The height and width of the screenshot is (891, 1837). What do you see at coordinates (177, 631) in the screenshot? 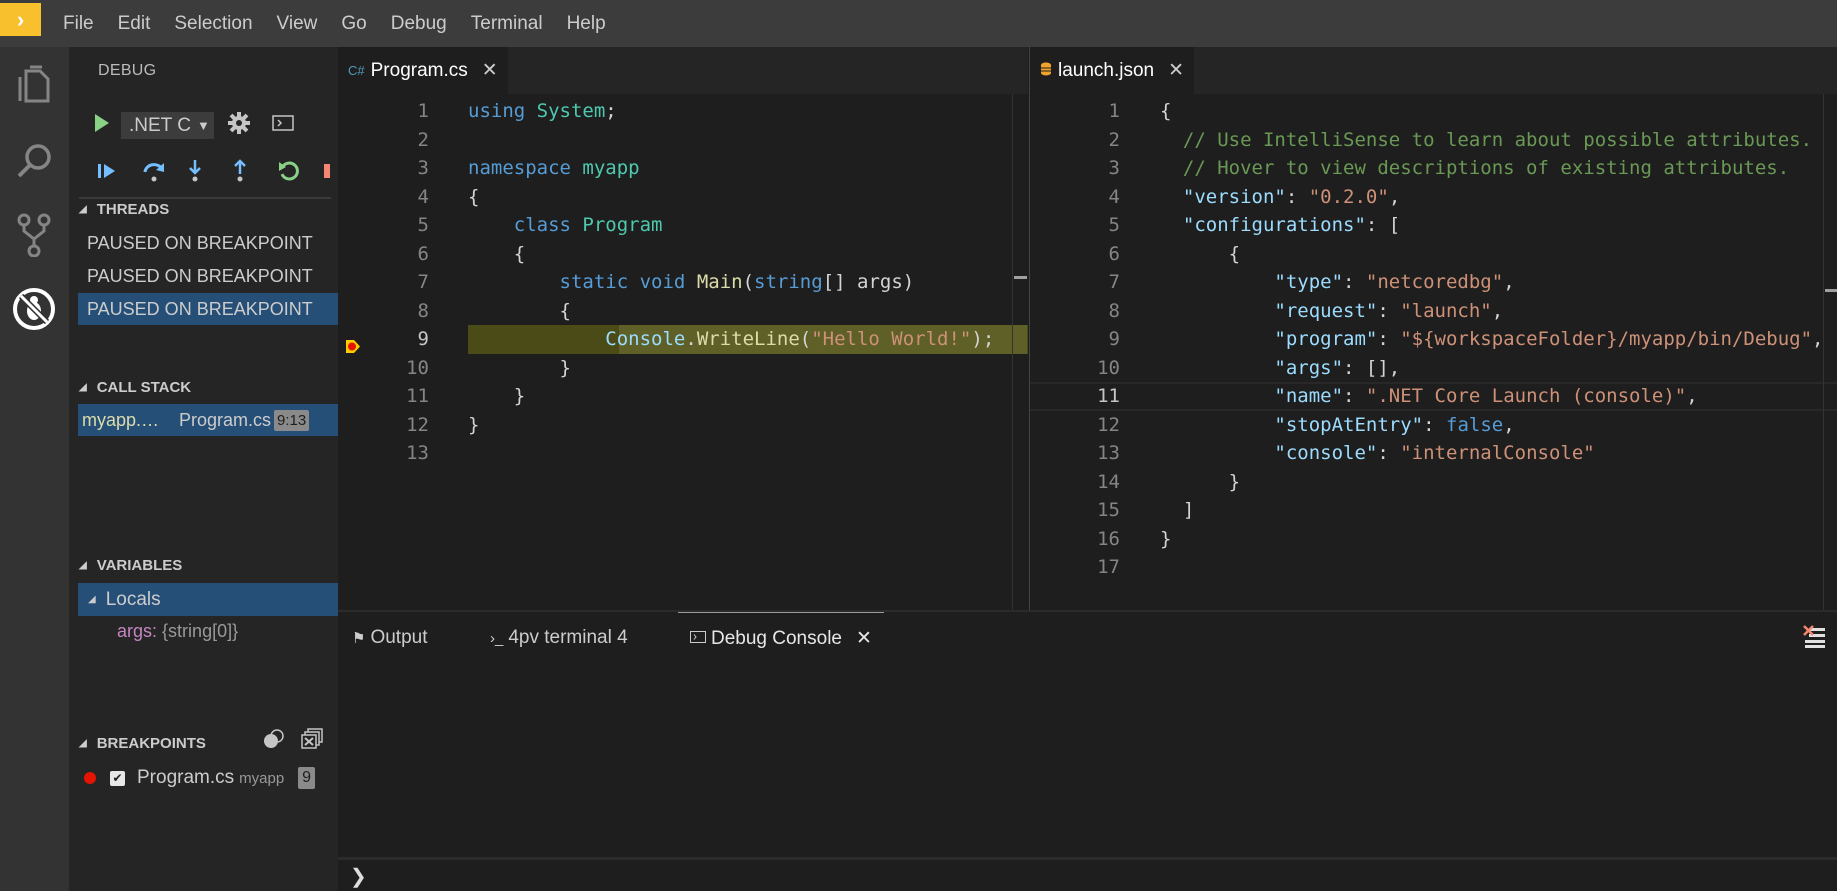
I see `variable-item: args: {string[0]}` at bounding box center [177, 631].